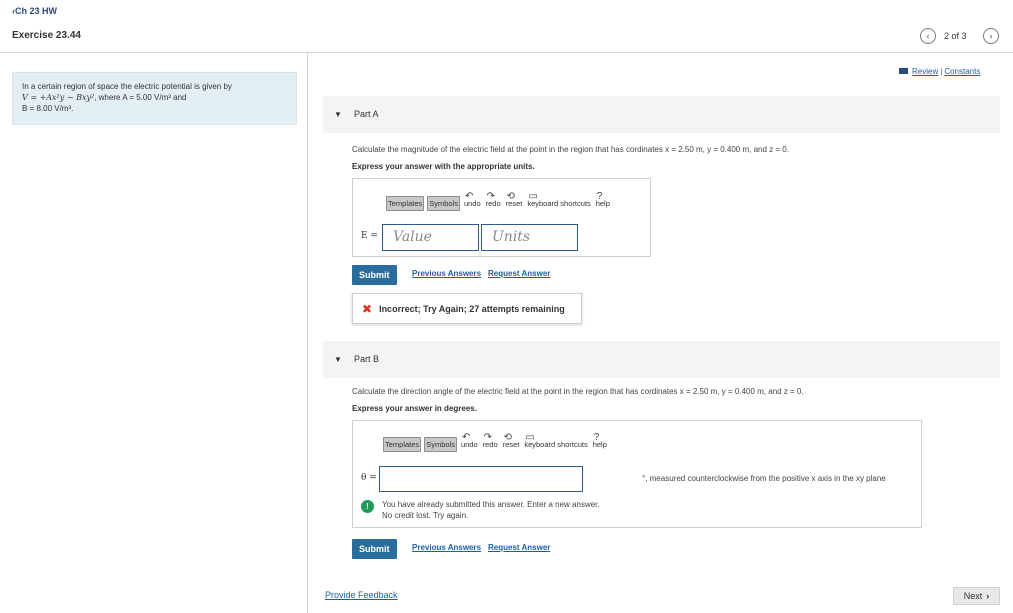 This screenshot has width=1013, height=613. I want to click on provide-feedback-link: Provide Feedback, so click(361, 595).